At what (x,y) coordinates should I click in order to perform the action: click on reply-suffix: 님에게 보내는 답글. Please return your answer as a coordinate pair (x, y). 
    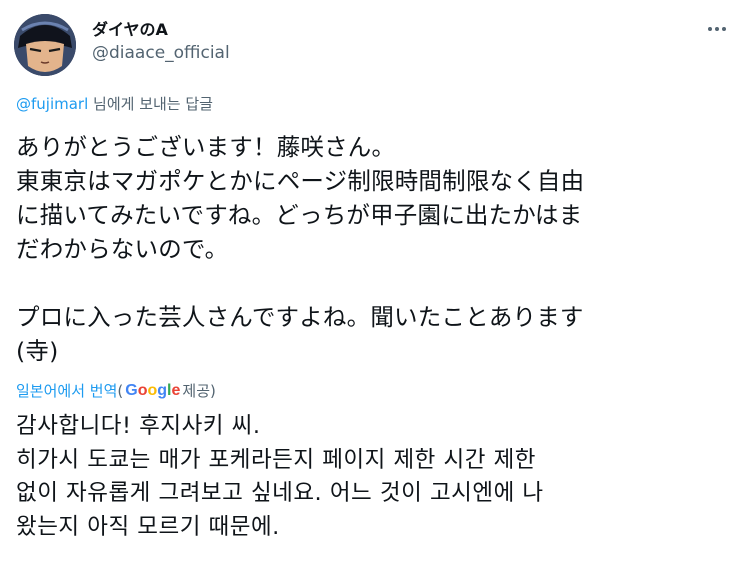
    Looking at the image, I should click on (150, 104).